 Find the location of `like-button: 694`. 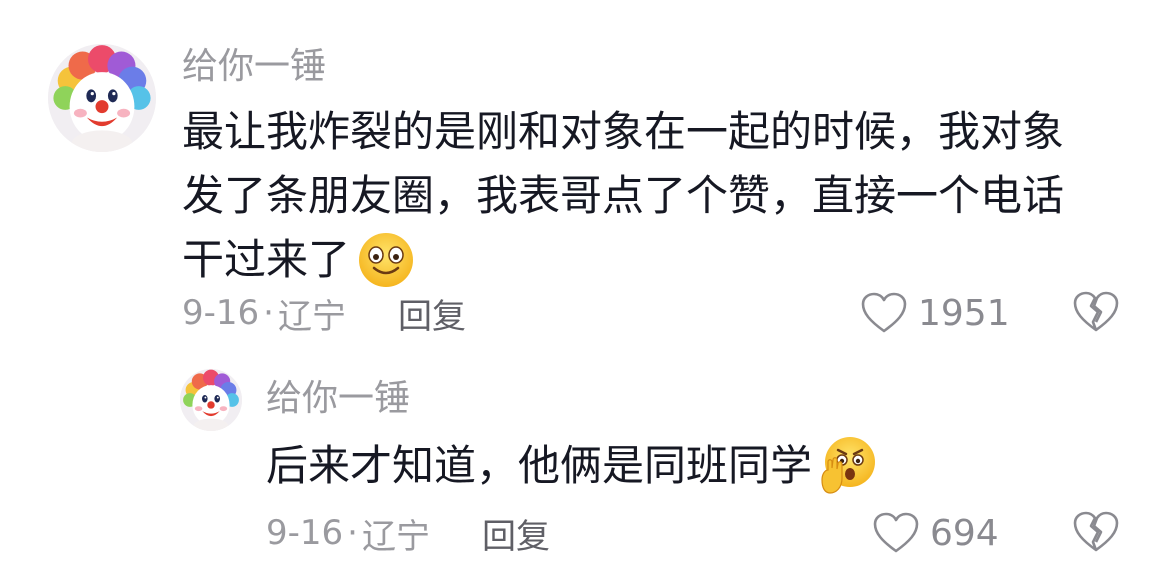

like-button: 694 is located at coordinates (935, 533).